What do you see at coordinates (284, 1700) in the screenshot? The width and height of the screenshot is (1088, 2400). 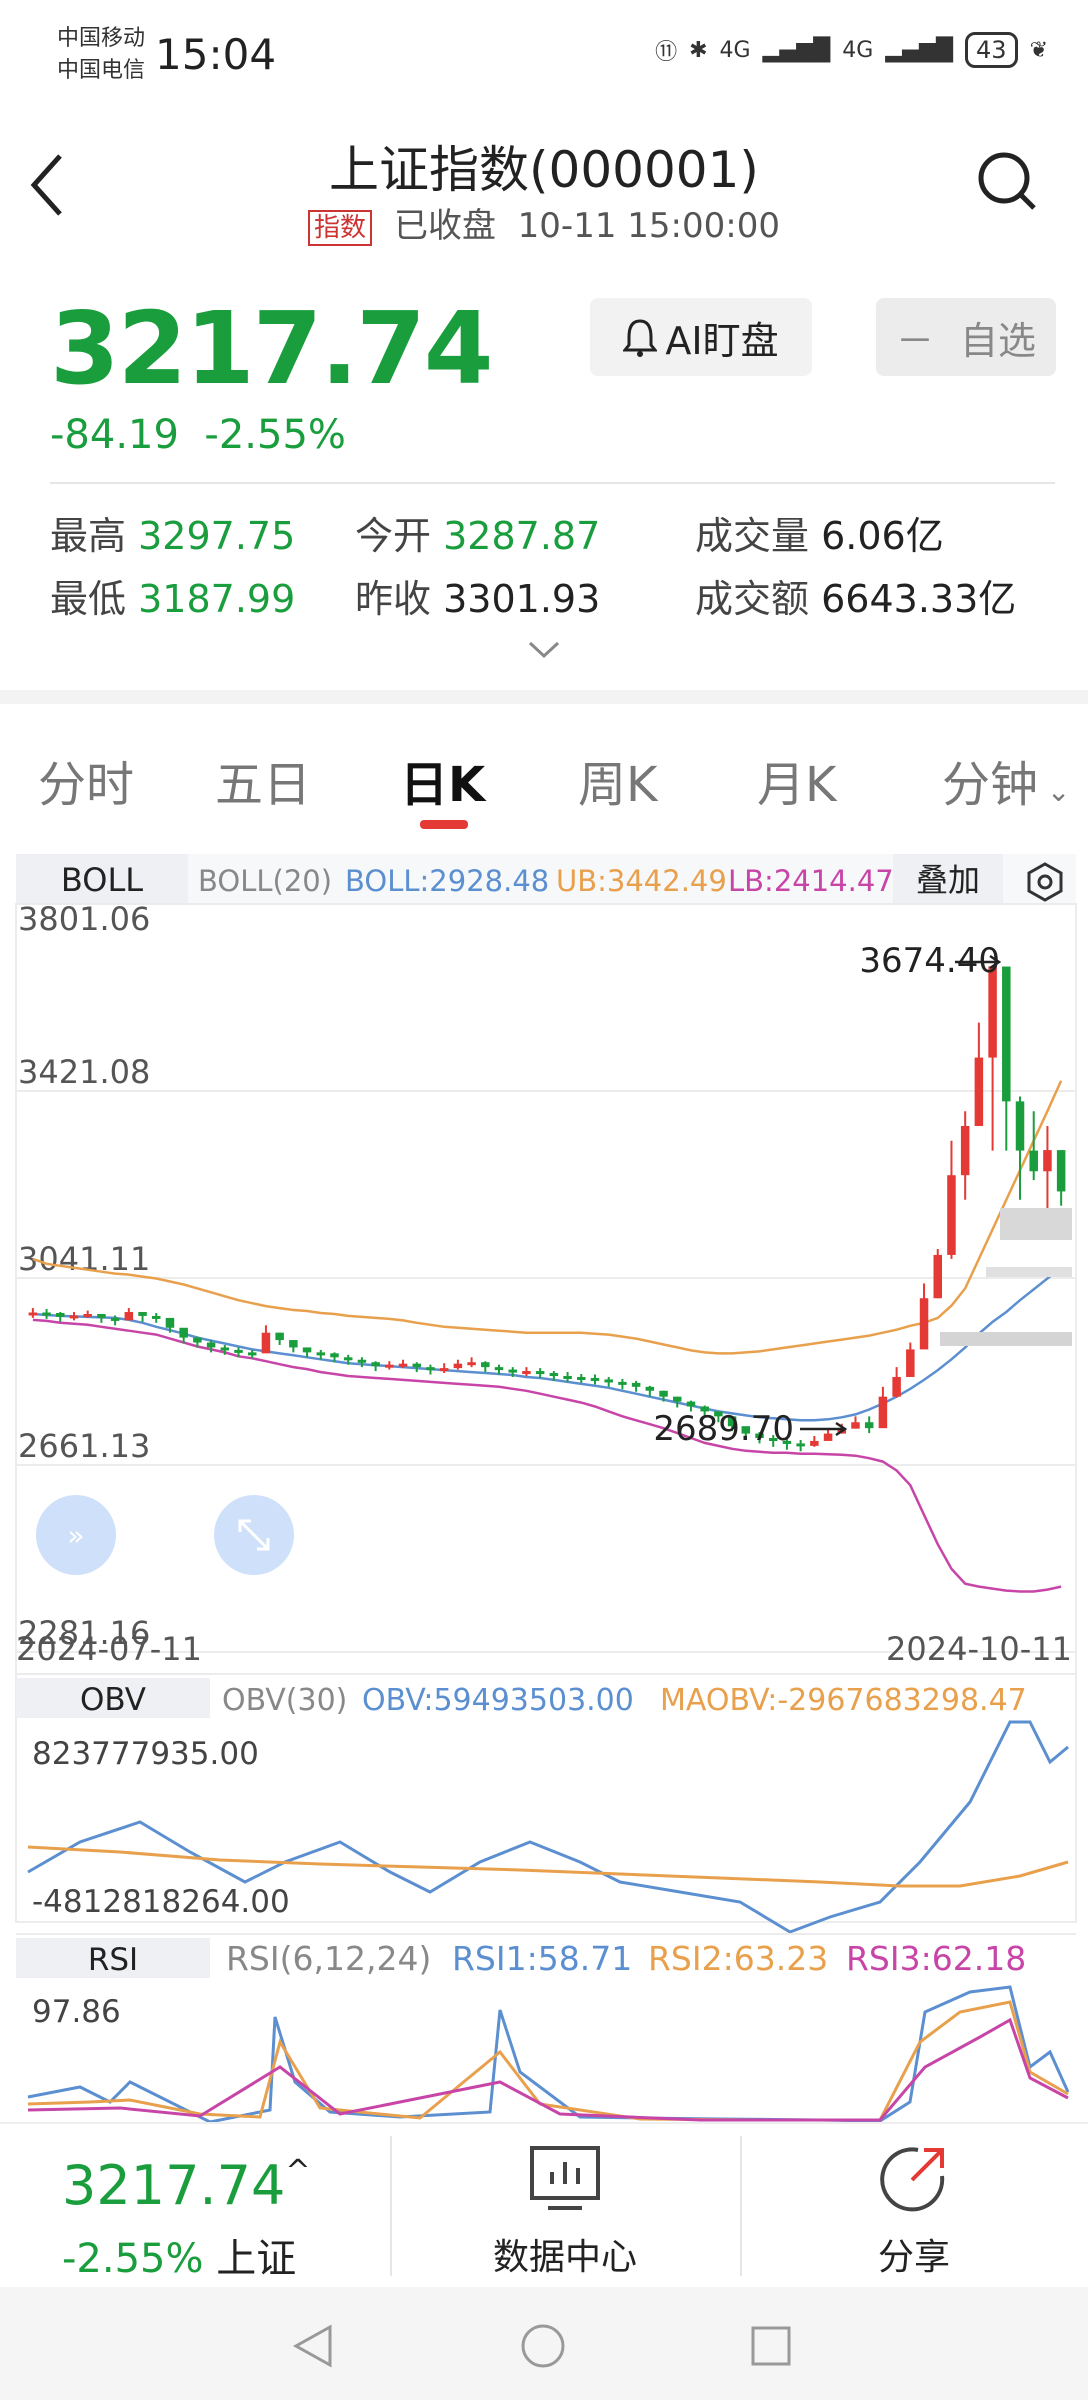 I see `obv-params: OBV(30)` at bounding box center [284, 1700].